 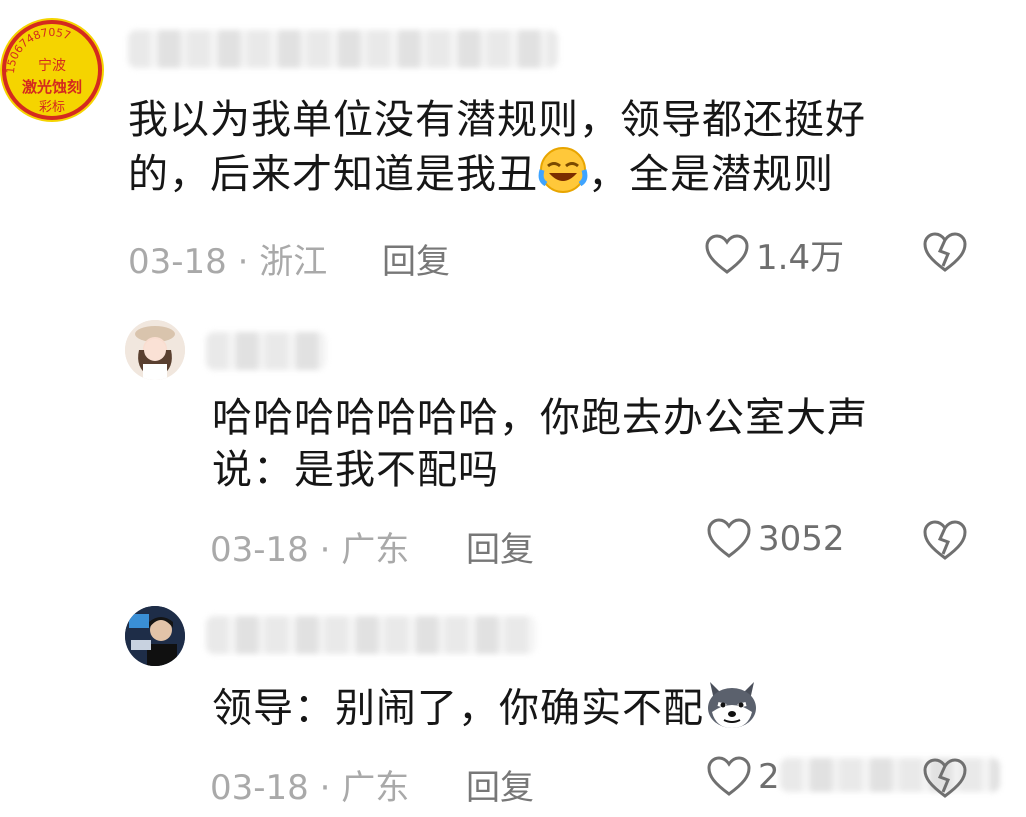 What do you see at coordinates (769, 777) in the screenshot?
I see `like-count: 2` at bounding box center [769, 777].